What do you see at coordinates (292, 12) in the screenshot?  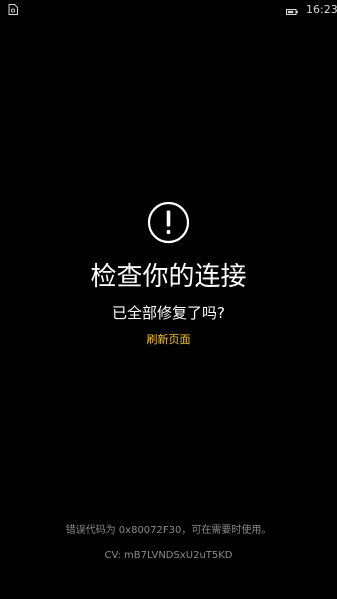 I see `battery-icon` at bounding box center [292, 12].